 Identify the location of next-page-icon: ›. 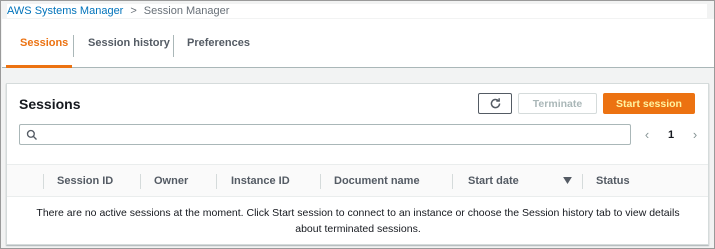
(695, 134).